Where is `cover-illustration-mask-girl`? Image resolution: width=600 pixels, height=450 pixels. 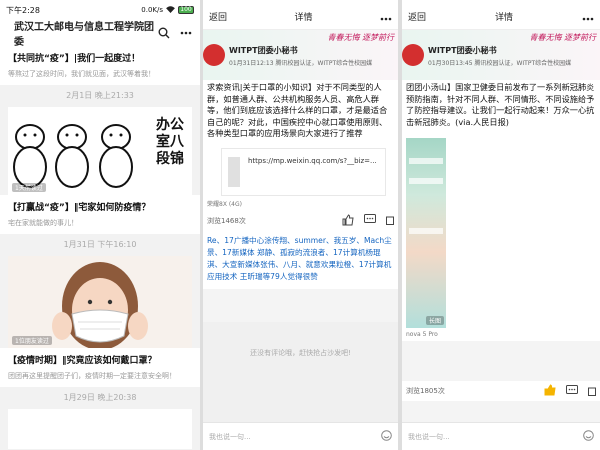 cover-illustration-mask-girl is located at coordinates (100, 302).